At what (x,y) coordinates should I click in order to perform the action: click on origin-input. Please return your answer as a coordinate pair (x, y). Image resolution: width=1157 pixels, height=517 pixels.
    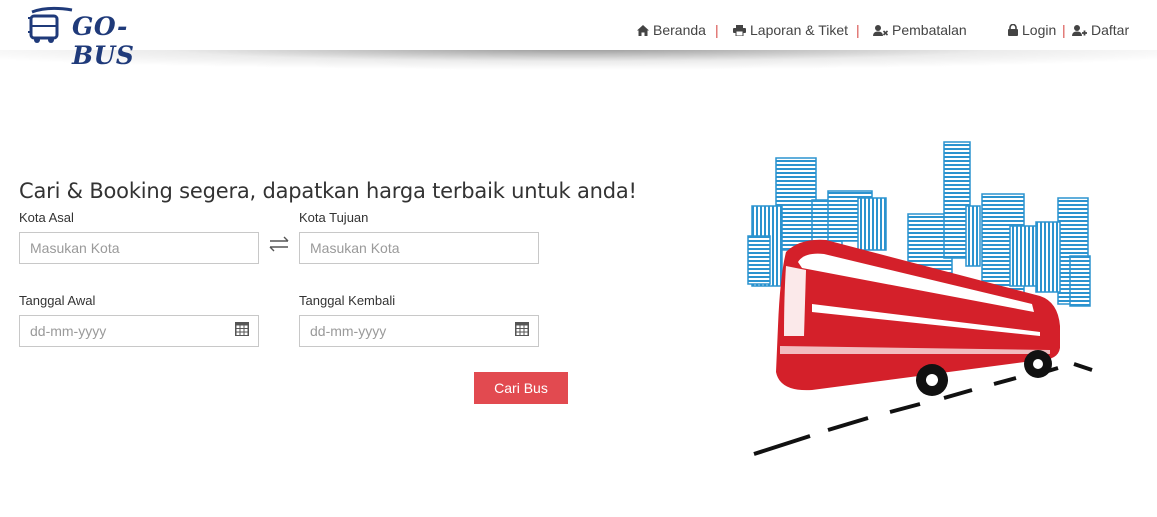
    Looking at the image, I should click on (139, 248).